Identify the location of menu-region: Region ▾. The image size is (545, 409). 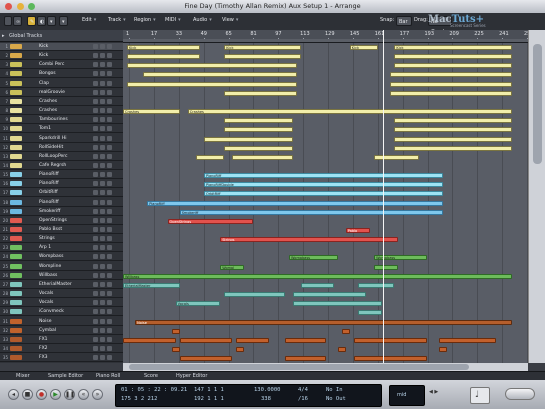
(145, 20).